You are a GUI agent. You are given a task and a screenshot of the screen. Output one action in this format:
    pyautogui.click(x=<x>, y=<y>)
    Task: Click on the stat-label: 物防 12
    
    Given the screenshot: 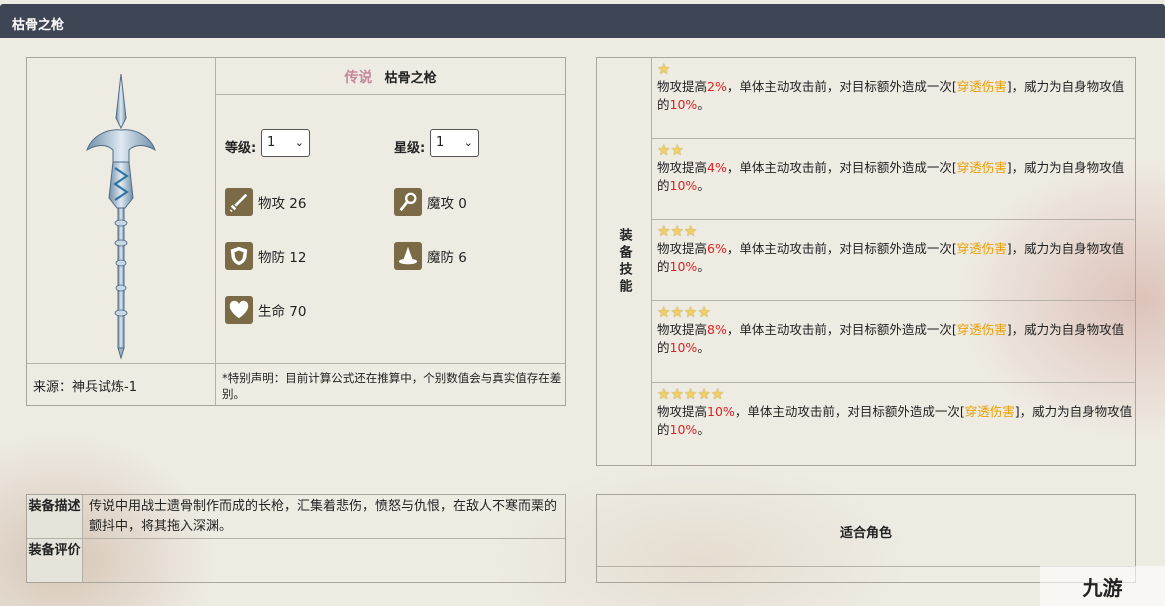 What is the action you would take?
    pyautogui.click(x=282, y=258)
    